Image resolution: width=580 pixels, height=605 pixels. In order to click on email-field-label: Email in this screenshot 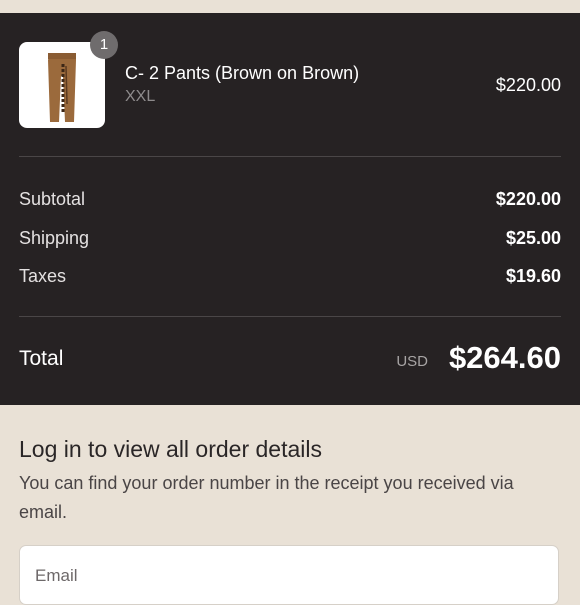, I will do `click(56, 575)`.